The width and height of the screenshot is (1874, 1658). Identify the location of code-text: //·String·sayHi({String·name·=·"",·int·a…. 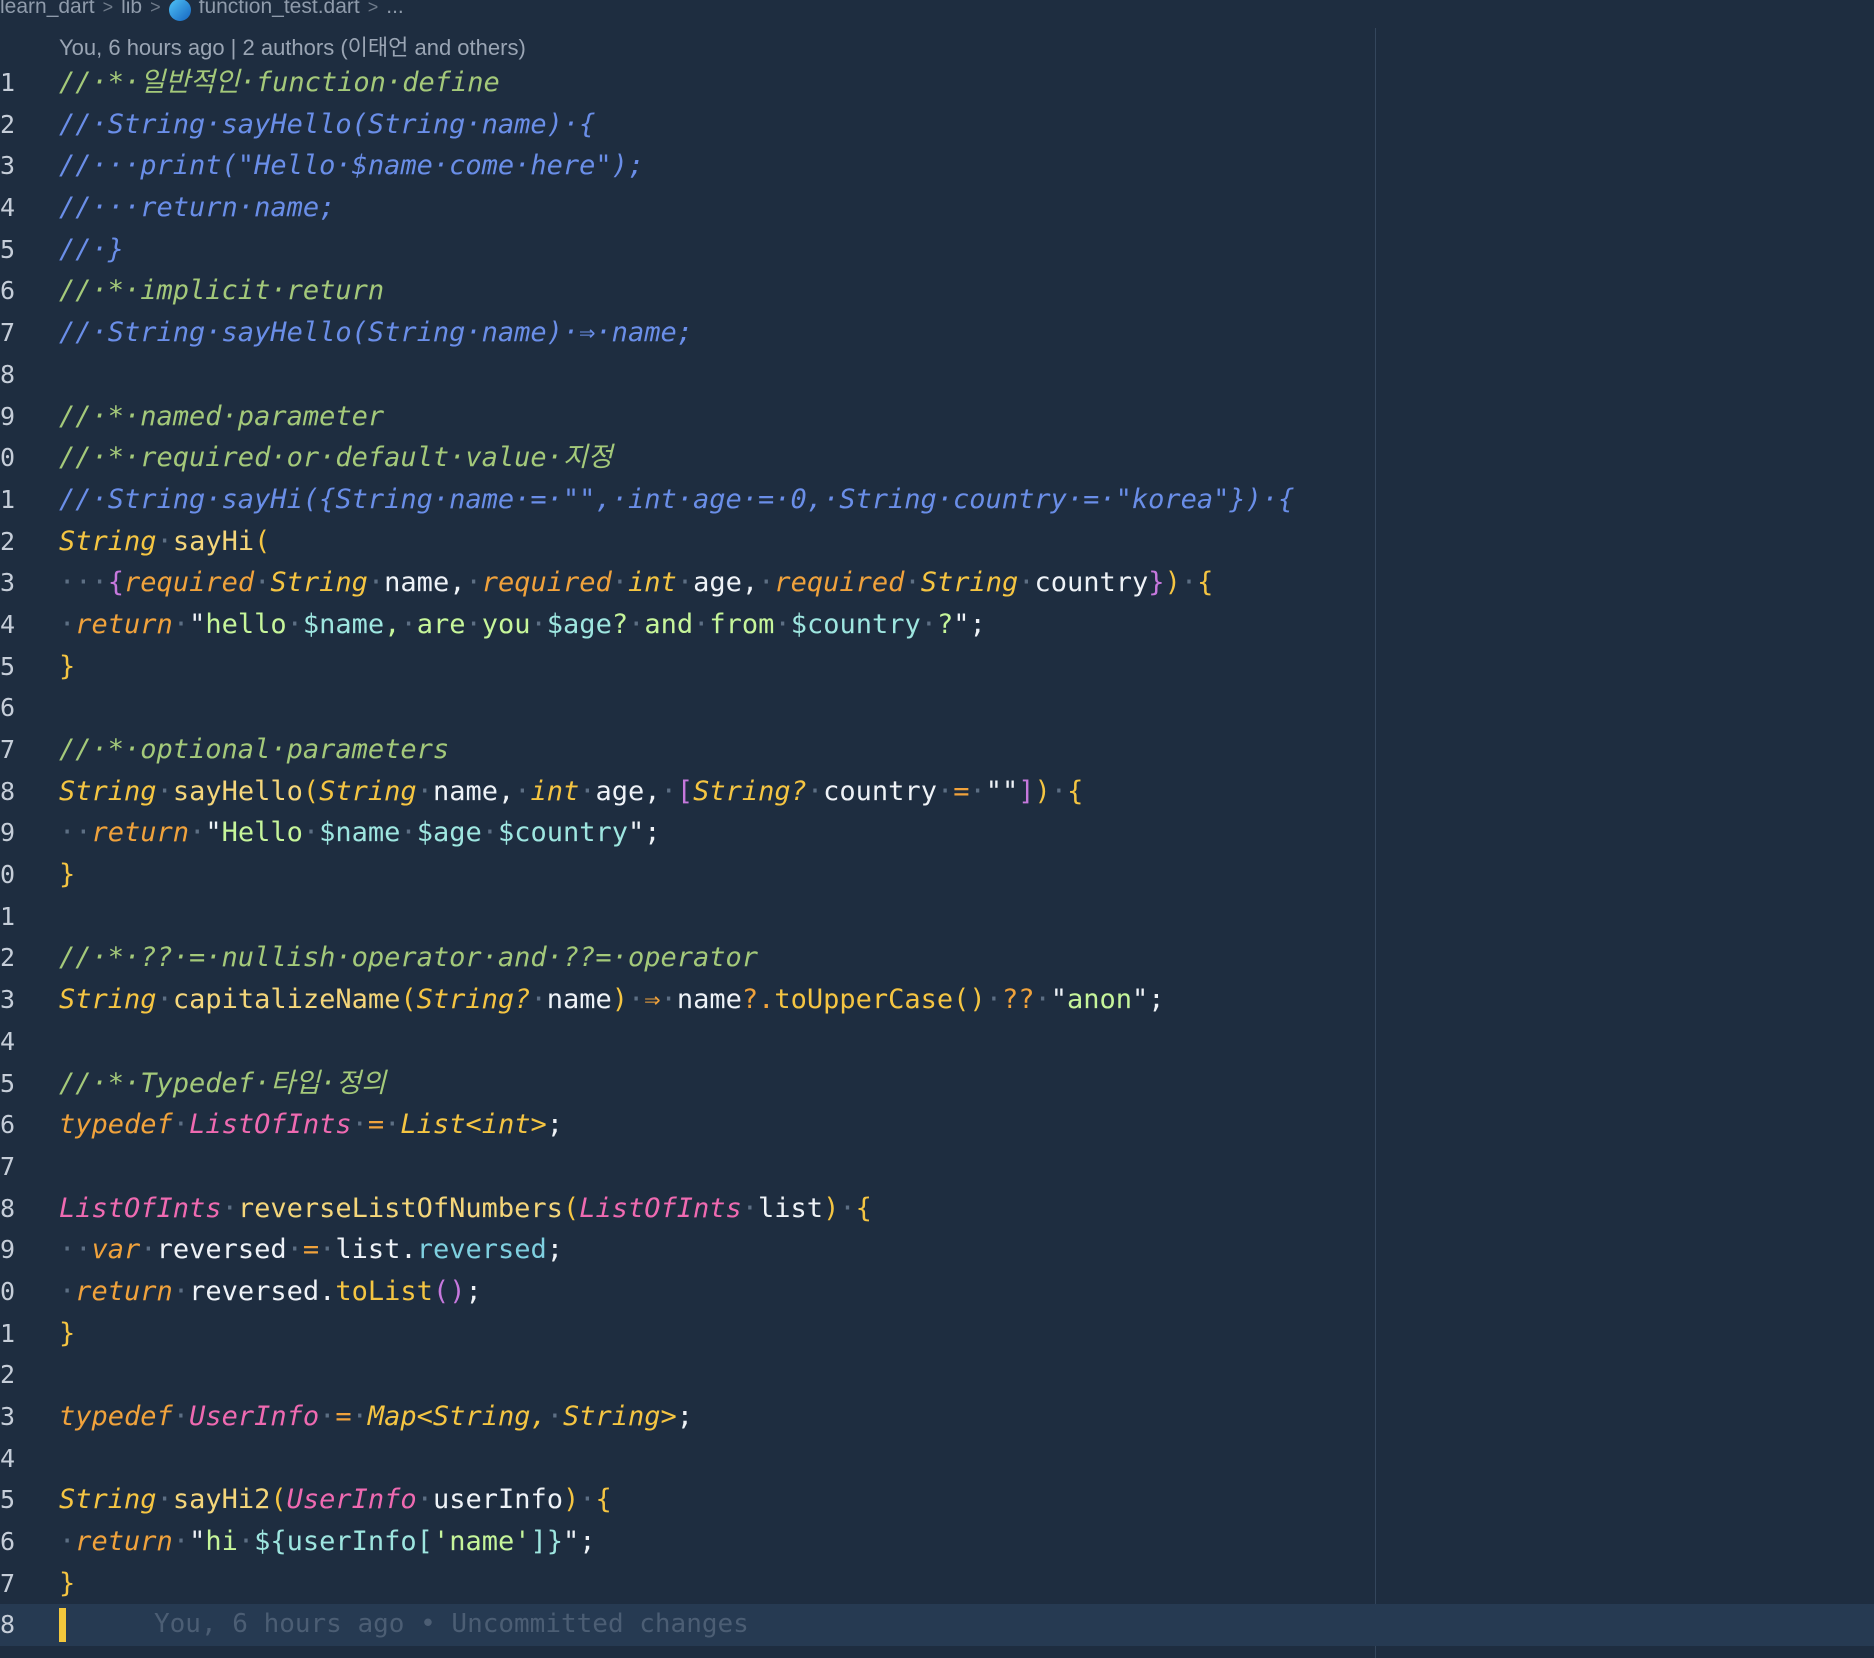
(676, 500).